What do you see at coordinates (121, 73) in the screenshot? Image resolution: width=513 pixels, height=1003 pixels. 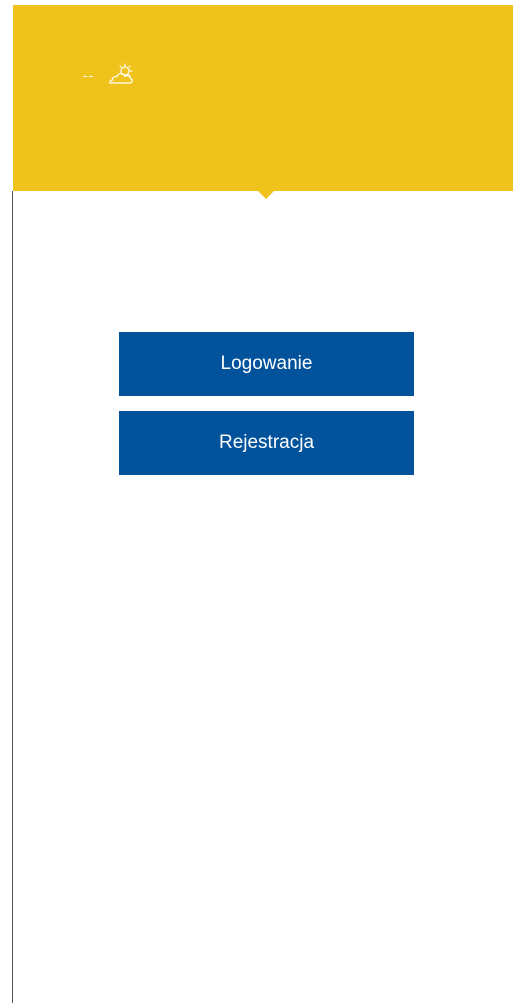 I see `partly-cloudy-icon` at bounding box center [121, 73].